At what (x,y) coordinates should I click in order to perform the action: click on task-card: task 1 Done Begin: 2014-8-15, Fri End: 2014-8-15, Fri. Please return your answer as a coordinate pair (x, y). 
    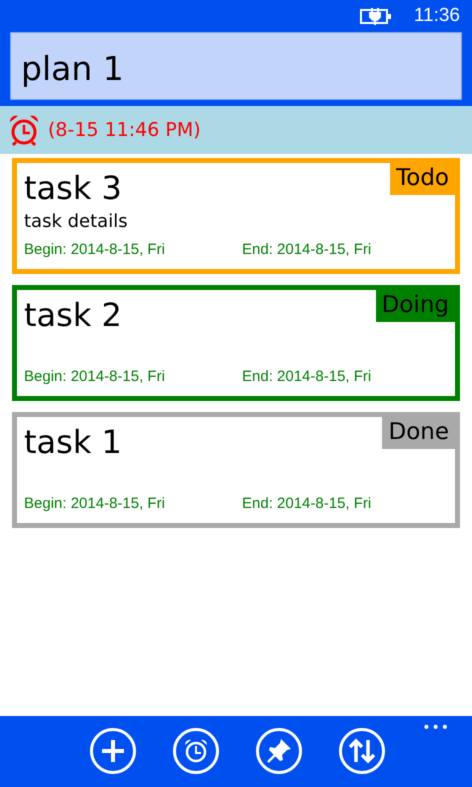
    Looking at the image, I should click on (236, 470).